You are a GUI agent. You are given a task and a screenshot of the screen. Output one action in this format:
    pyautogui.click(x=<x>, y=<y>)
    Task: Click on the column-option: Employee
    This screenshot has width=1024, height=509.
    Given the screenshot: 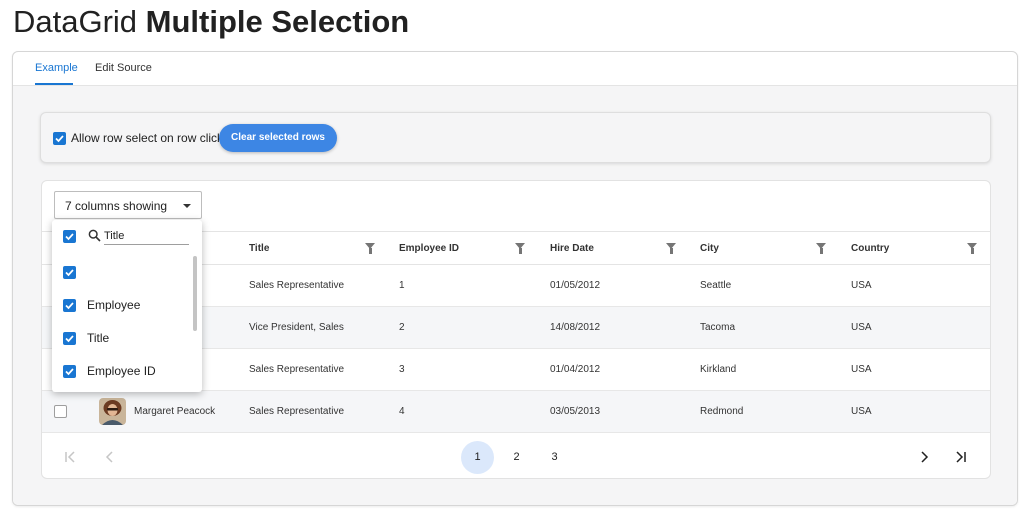 What is the action you would take?
    pyautogui.click(x=121, y=305)
    